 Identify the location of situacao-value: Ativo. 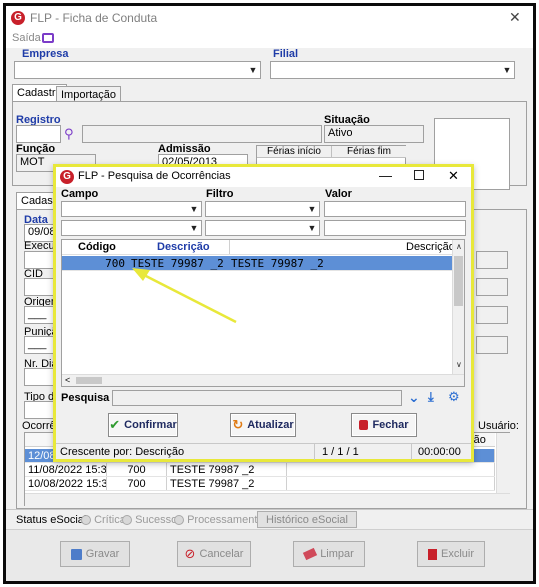
(374, 134).